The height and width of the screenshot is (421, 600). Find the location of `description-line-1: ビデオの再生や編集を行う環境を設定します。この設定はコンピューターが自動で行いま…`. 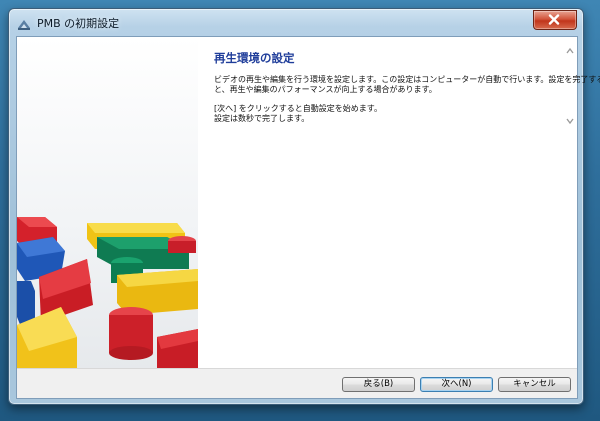

description-line-1: ビデオの再生や編集を行う環境を設定します。この設定はコンピューターが自動で行いま… is located at coordinates (407, 79).